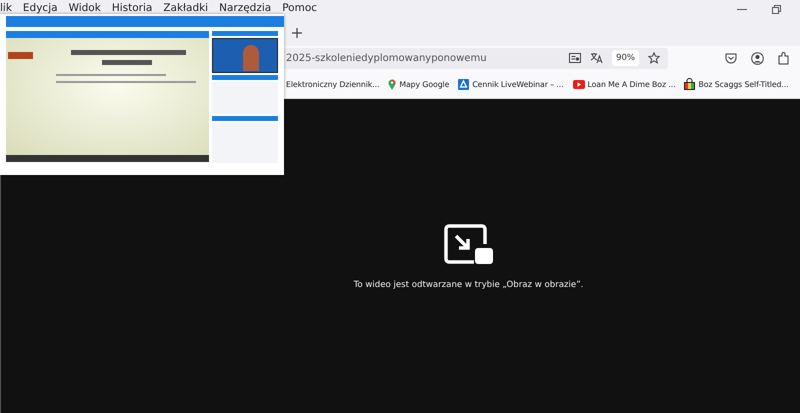 This screenshot has width=800, height=413. What do you see at coordinates (464, 84) in the screenshot?
I see `webinar-logo-icon` at bounding box center [464, 84].